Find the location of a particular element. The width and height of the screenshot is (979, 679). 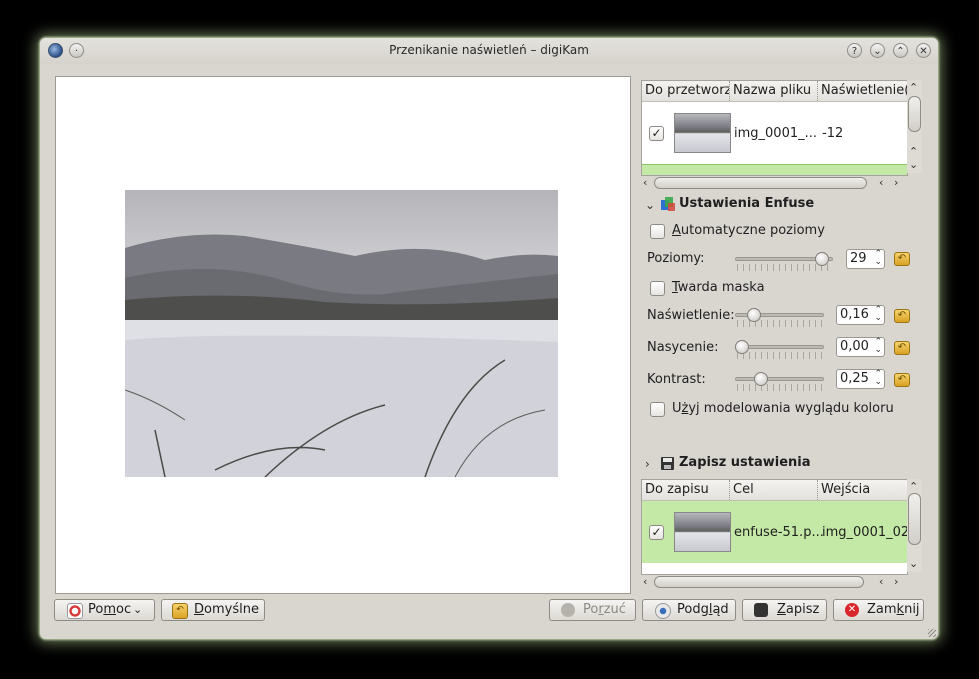

exposure-label: Naświetlenie: is located at coordinates (691, 315).